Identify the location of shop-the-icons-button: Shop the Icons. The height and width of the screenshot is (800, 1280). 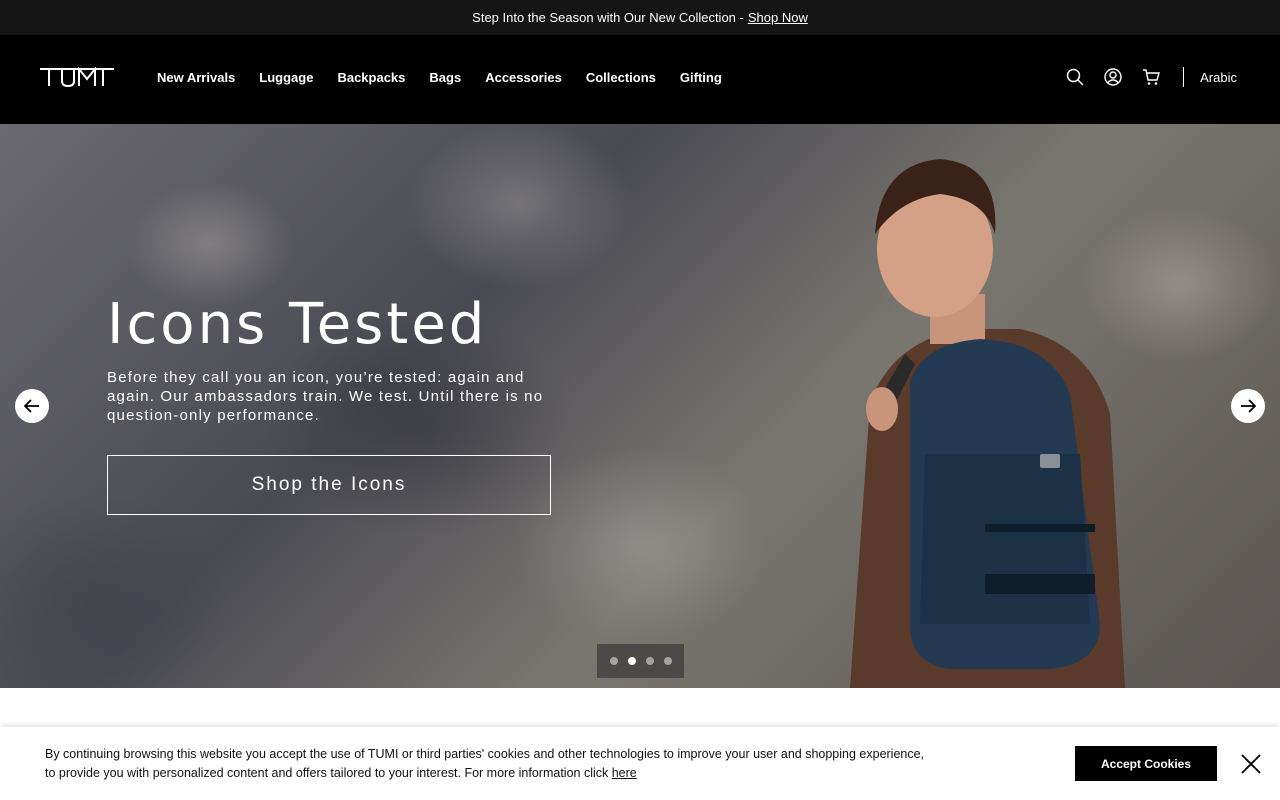
(329, 485).